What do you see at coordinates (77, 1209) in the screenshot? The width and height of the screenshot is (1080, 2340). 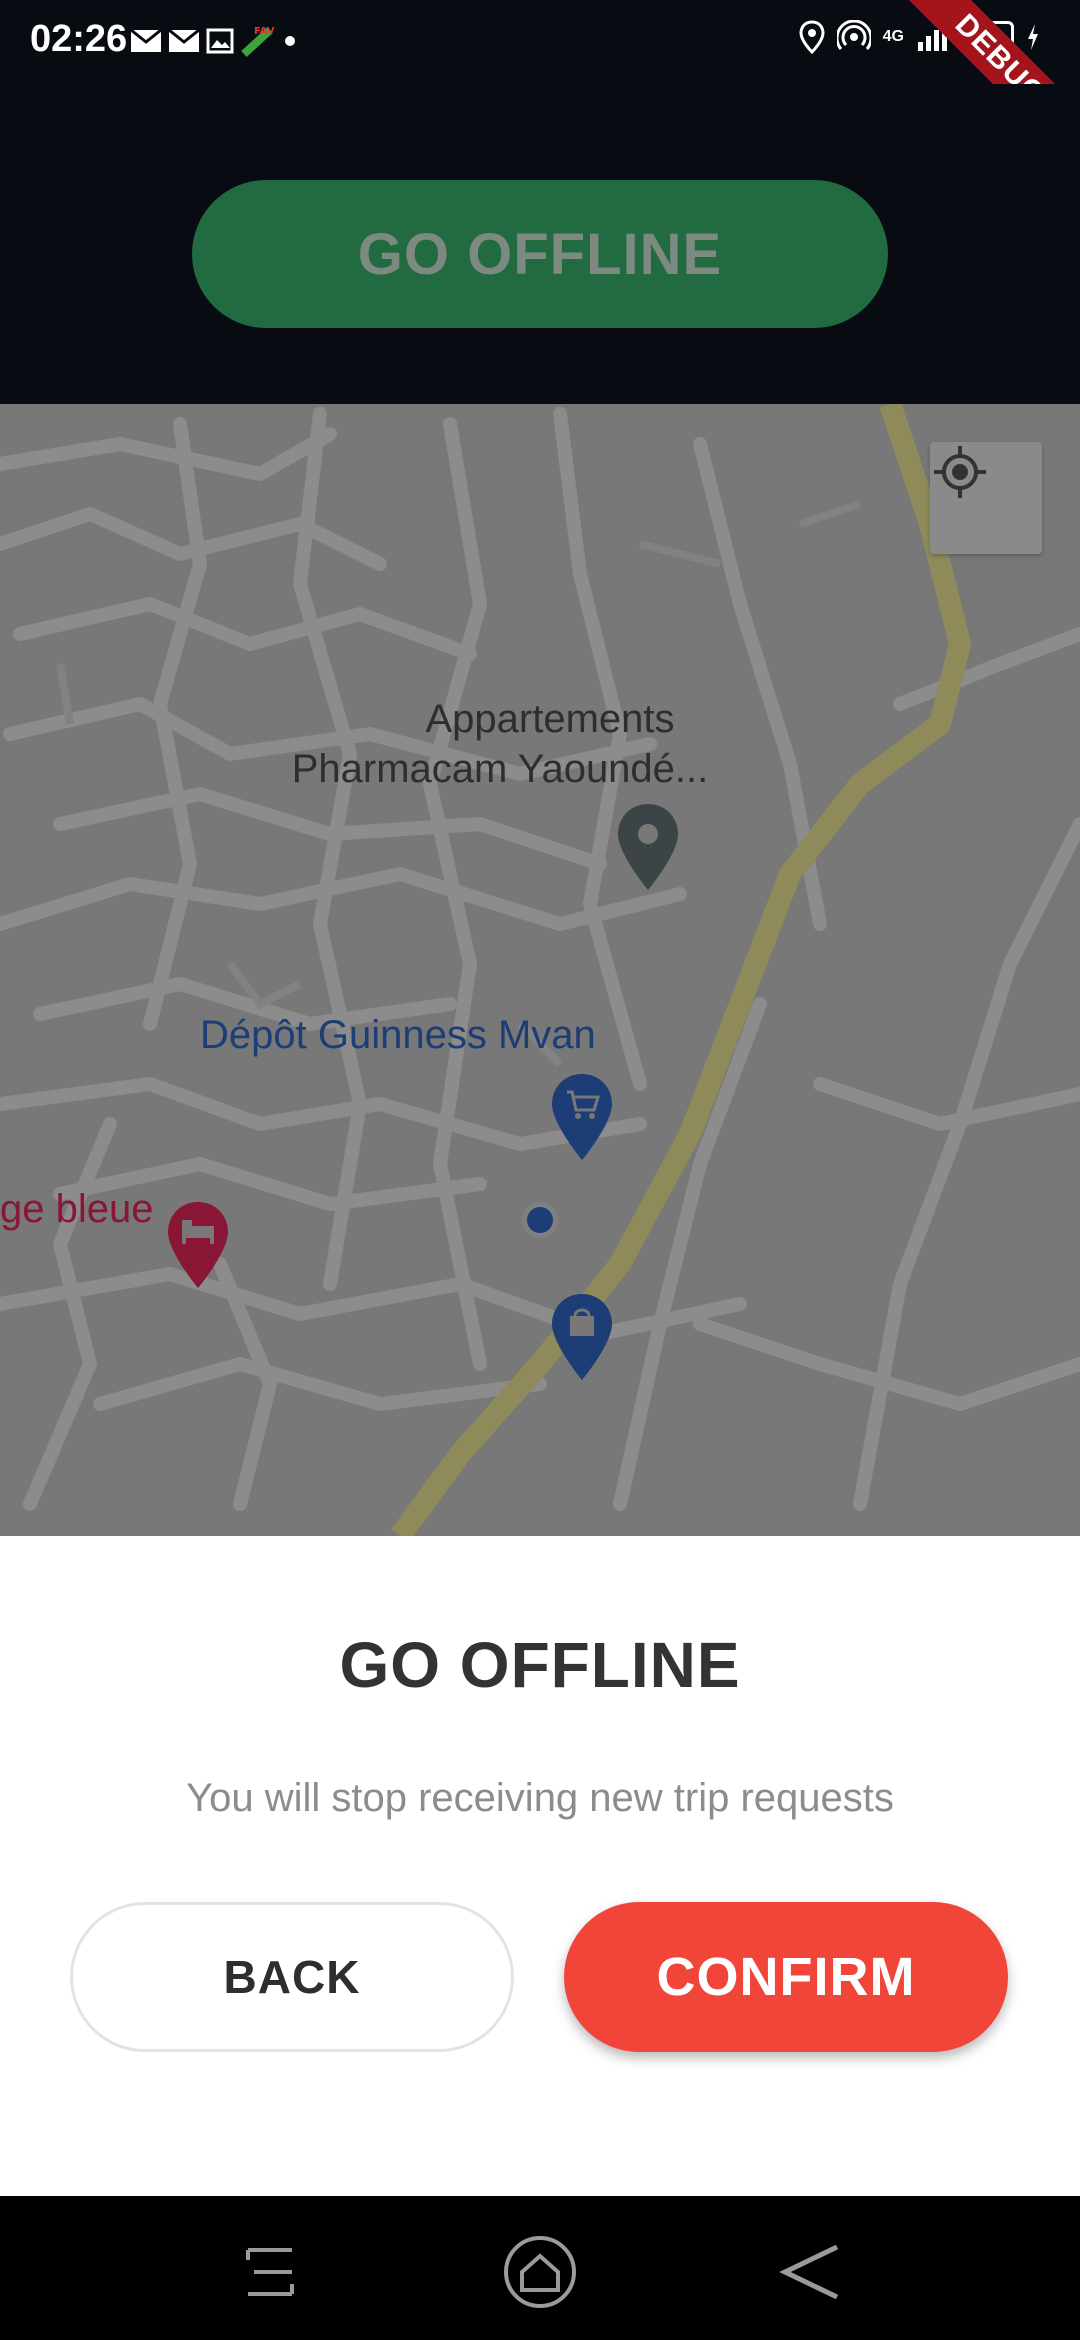 I see `map-label-auberge: ge bleue` at bounding box center [77, 1209].